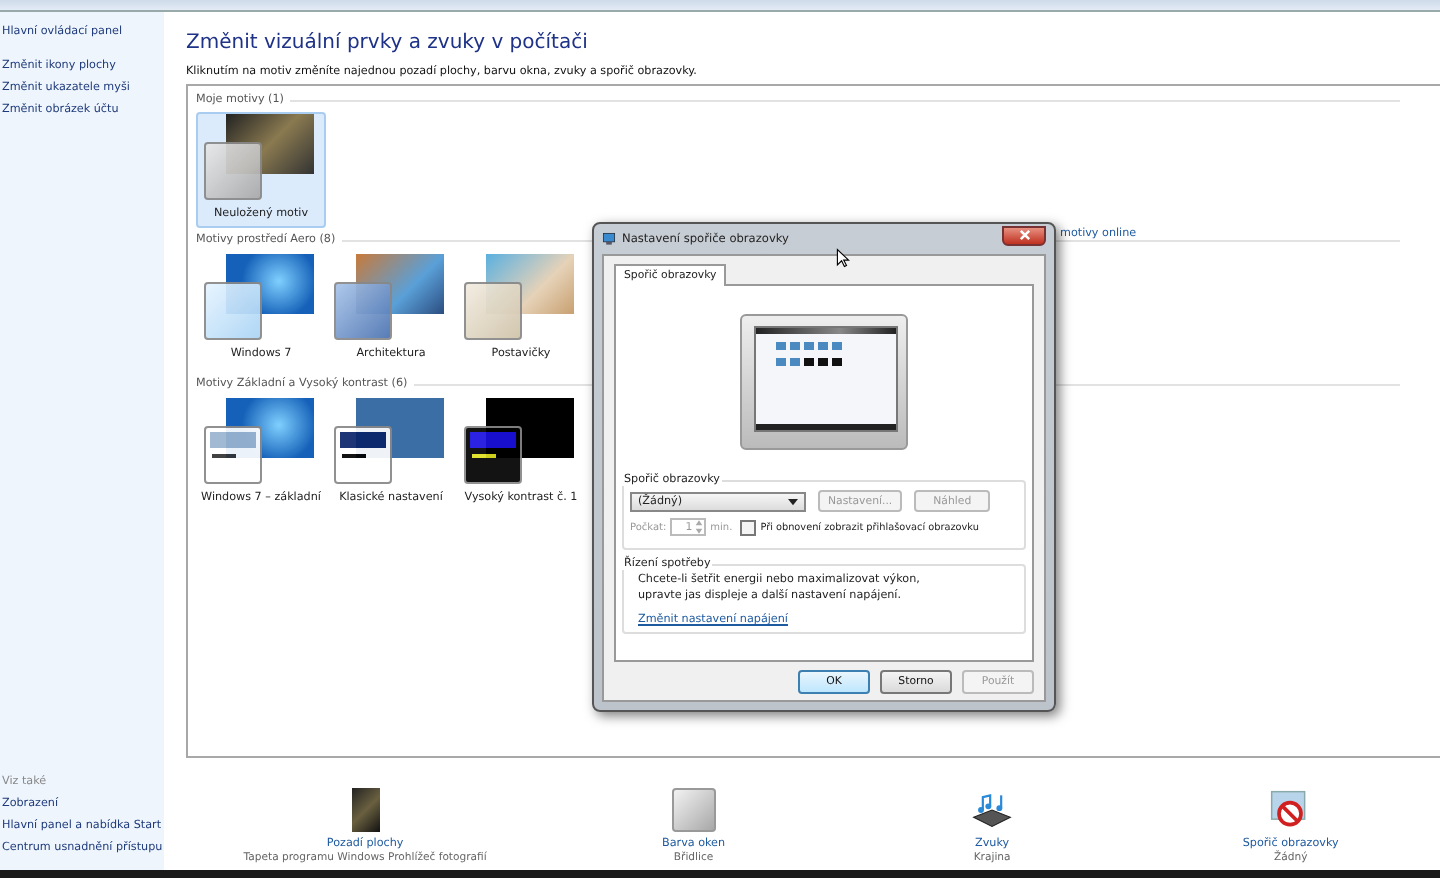  I want to click on mouse-cursor-icon, so click(843, 258).